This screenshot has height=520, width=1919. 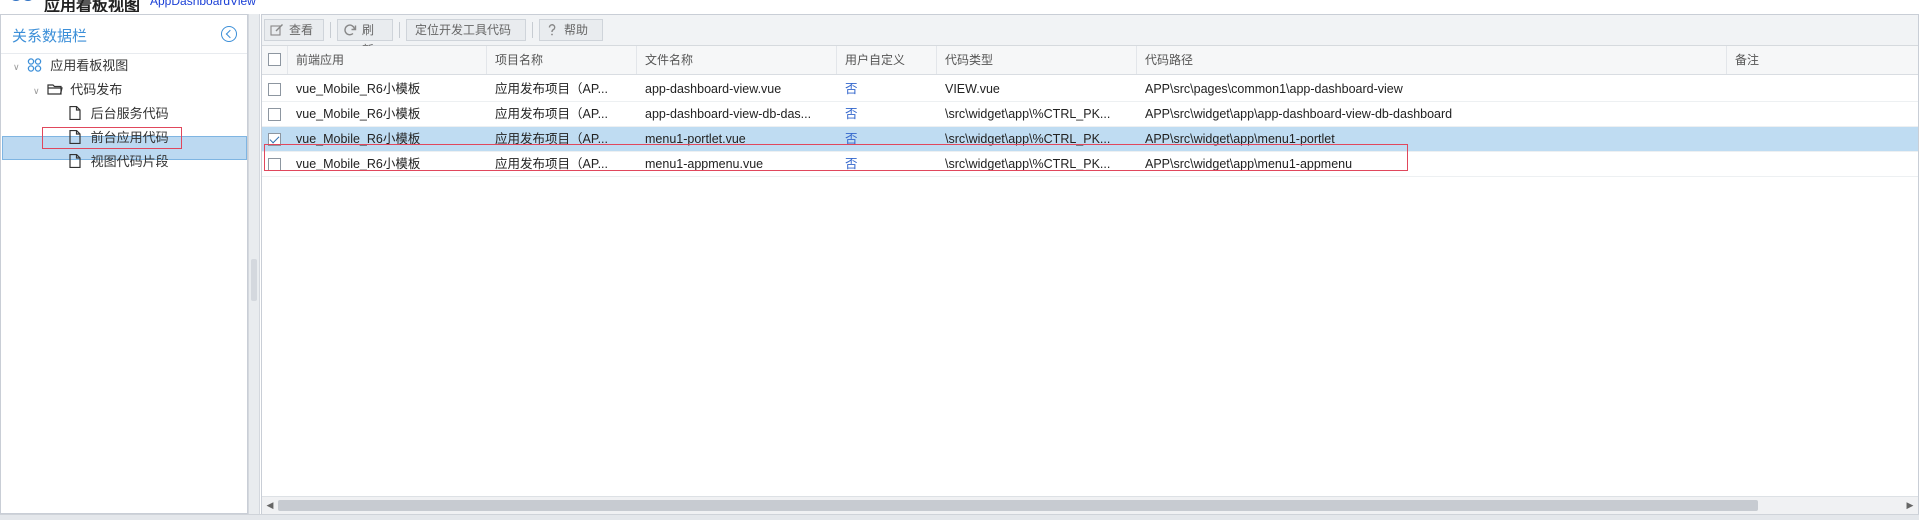 What do you see at coordinates (96, 89) in the screenshot?
I see `tree-node-label: 代码发布` at bounding box center [96, 89].